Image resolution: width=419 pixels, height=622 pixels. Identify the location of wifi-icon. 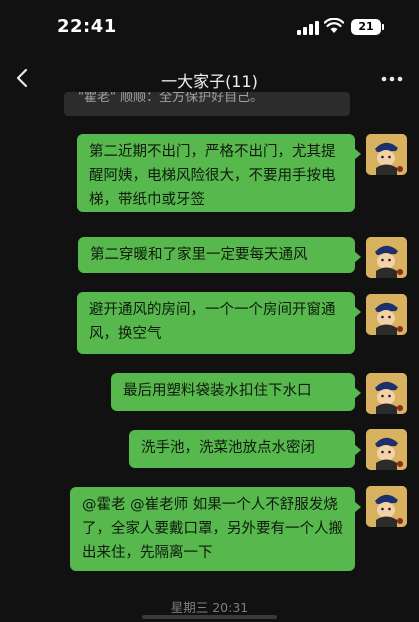
(334, 25).